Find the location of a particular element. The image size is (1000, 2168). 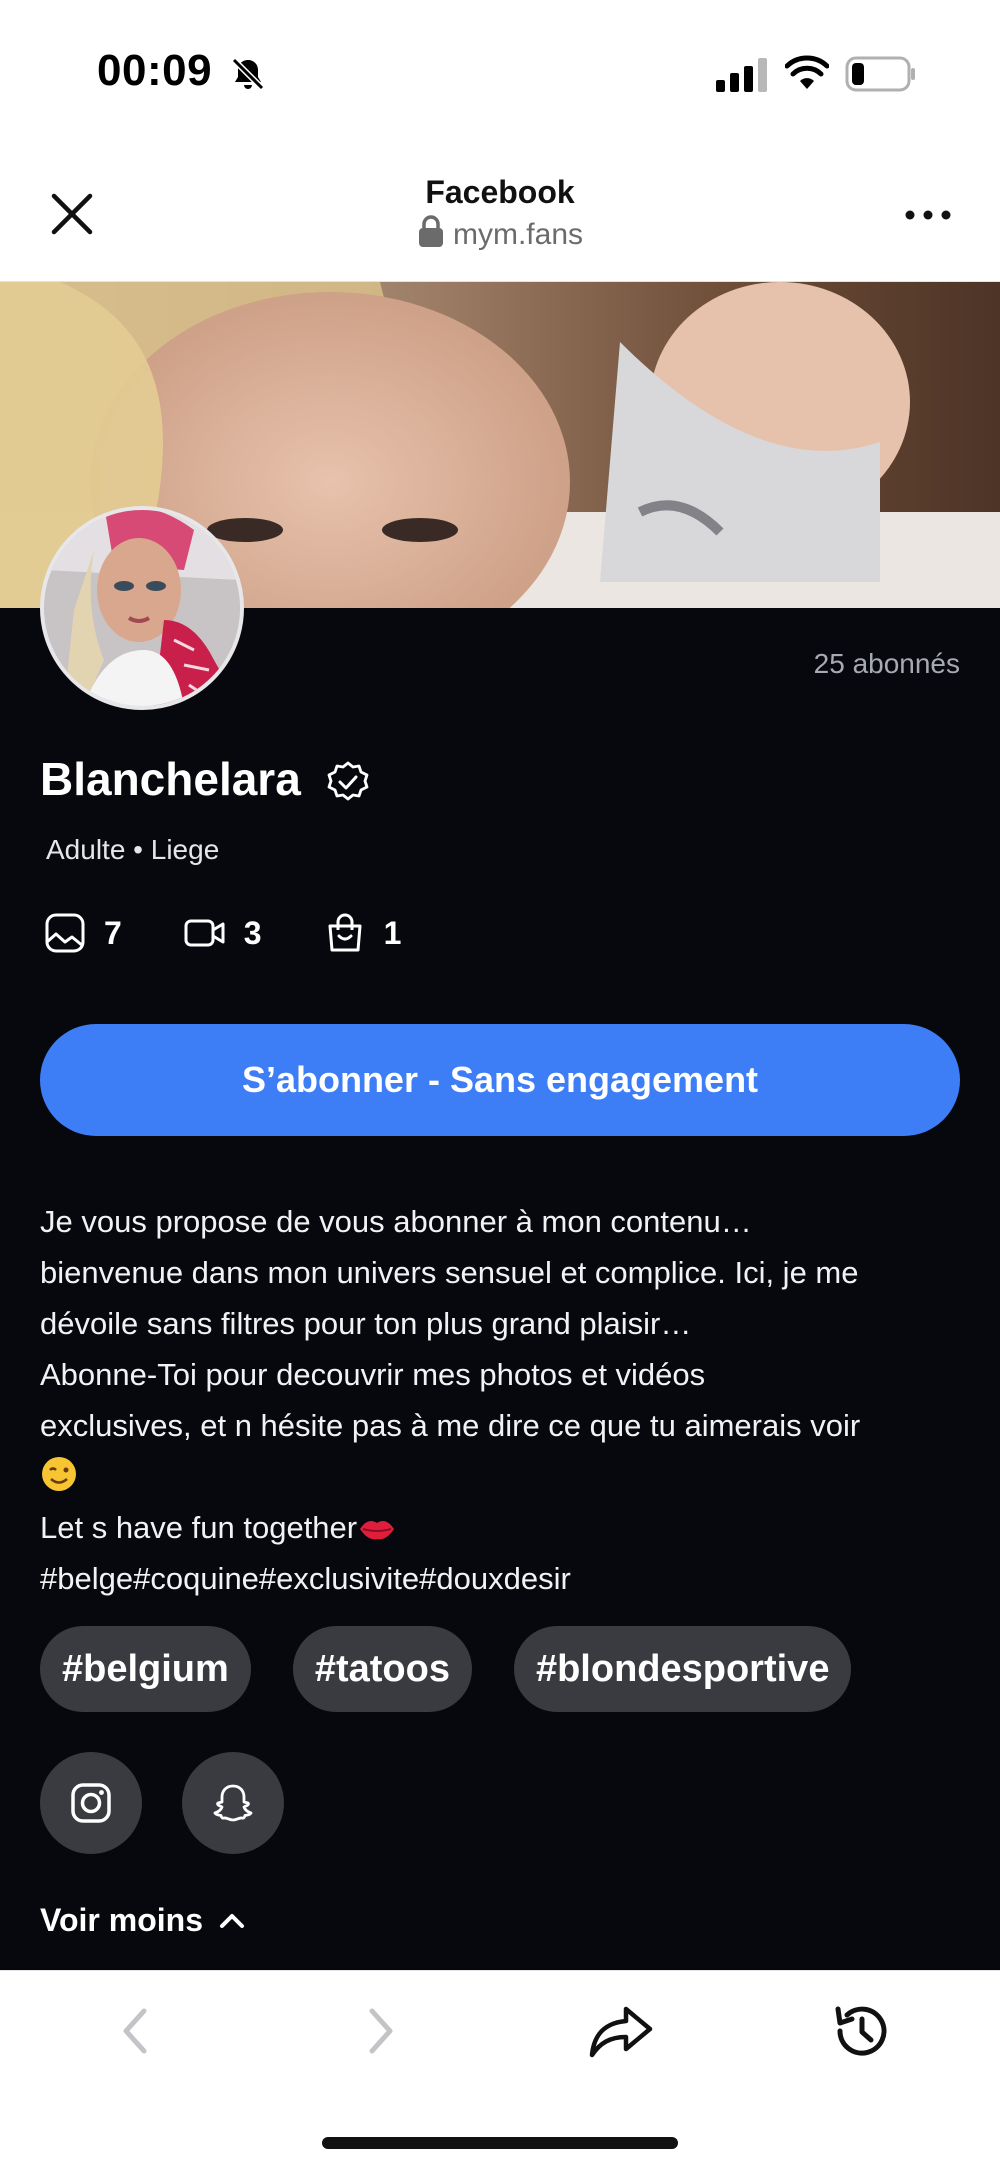

status-bar: 00:09 is located at coordinates (500, 75).